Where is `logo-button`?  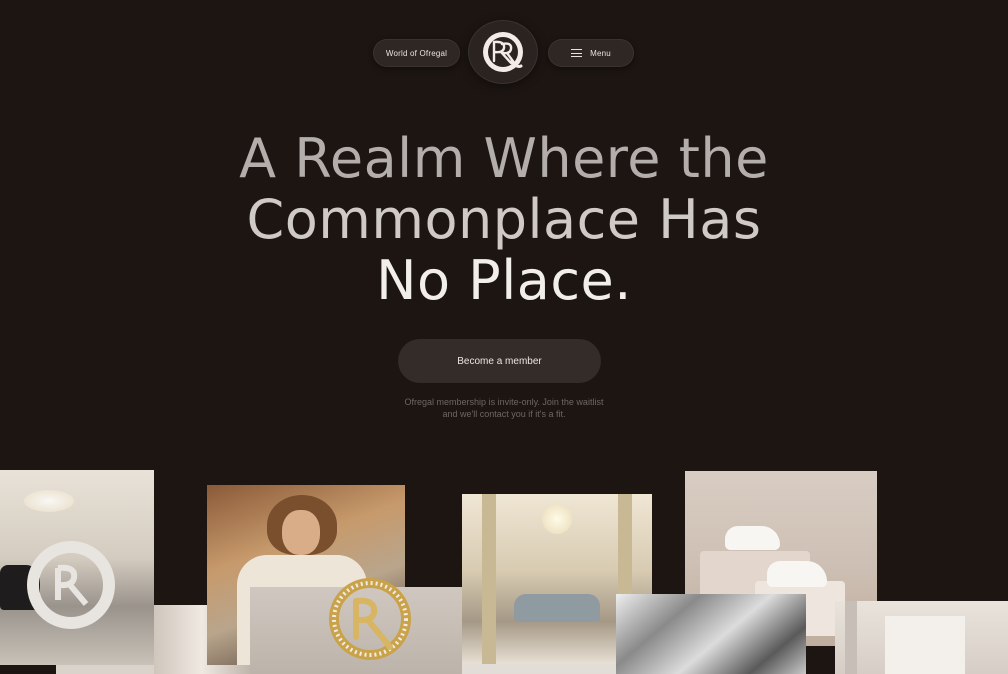 logo-button is located at coordinates (503, 52).